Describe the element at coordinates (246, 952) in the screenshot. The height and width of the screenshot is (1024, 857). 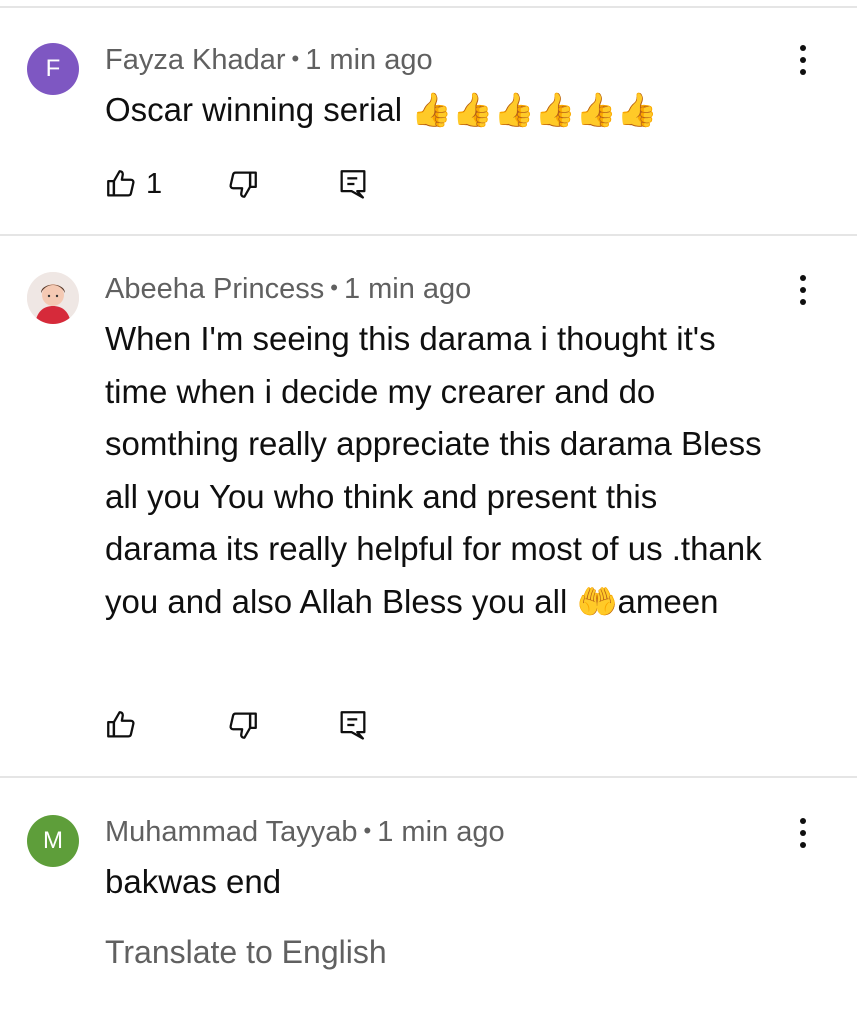
I see `translate-link: Translate to English` at that location.